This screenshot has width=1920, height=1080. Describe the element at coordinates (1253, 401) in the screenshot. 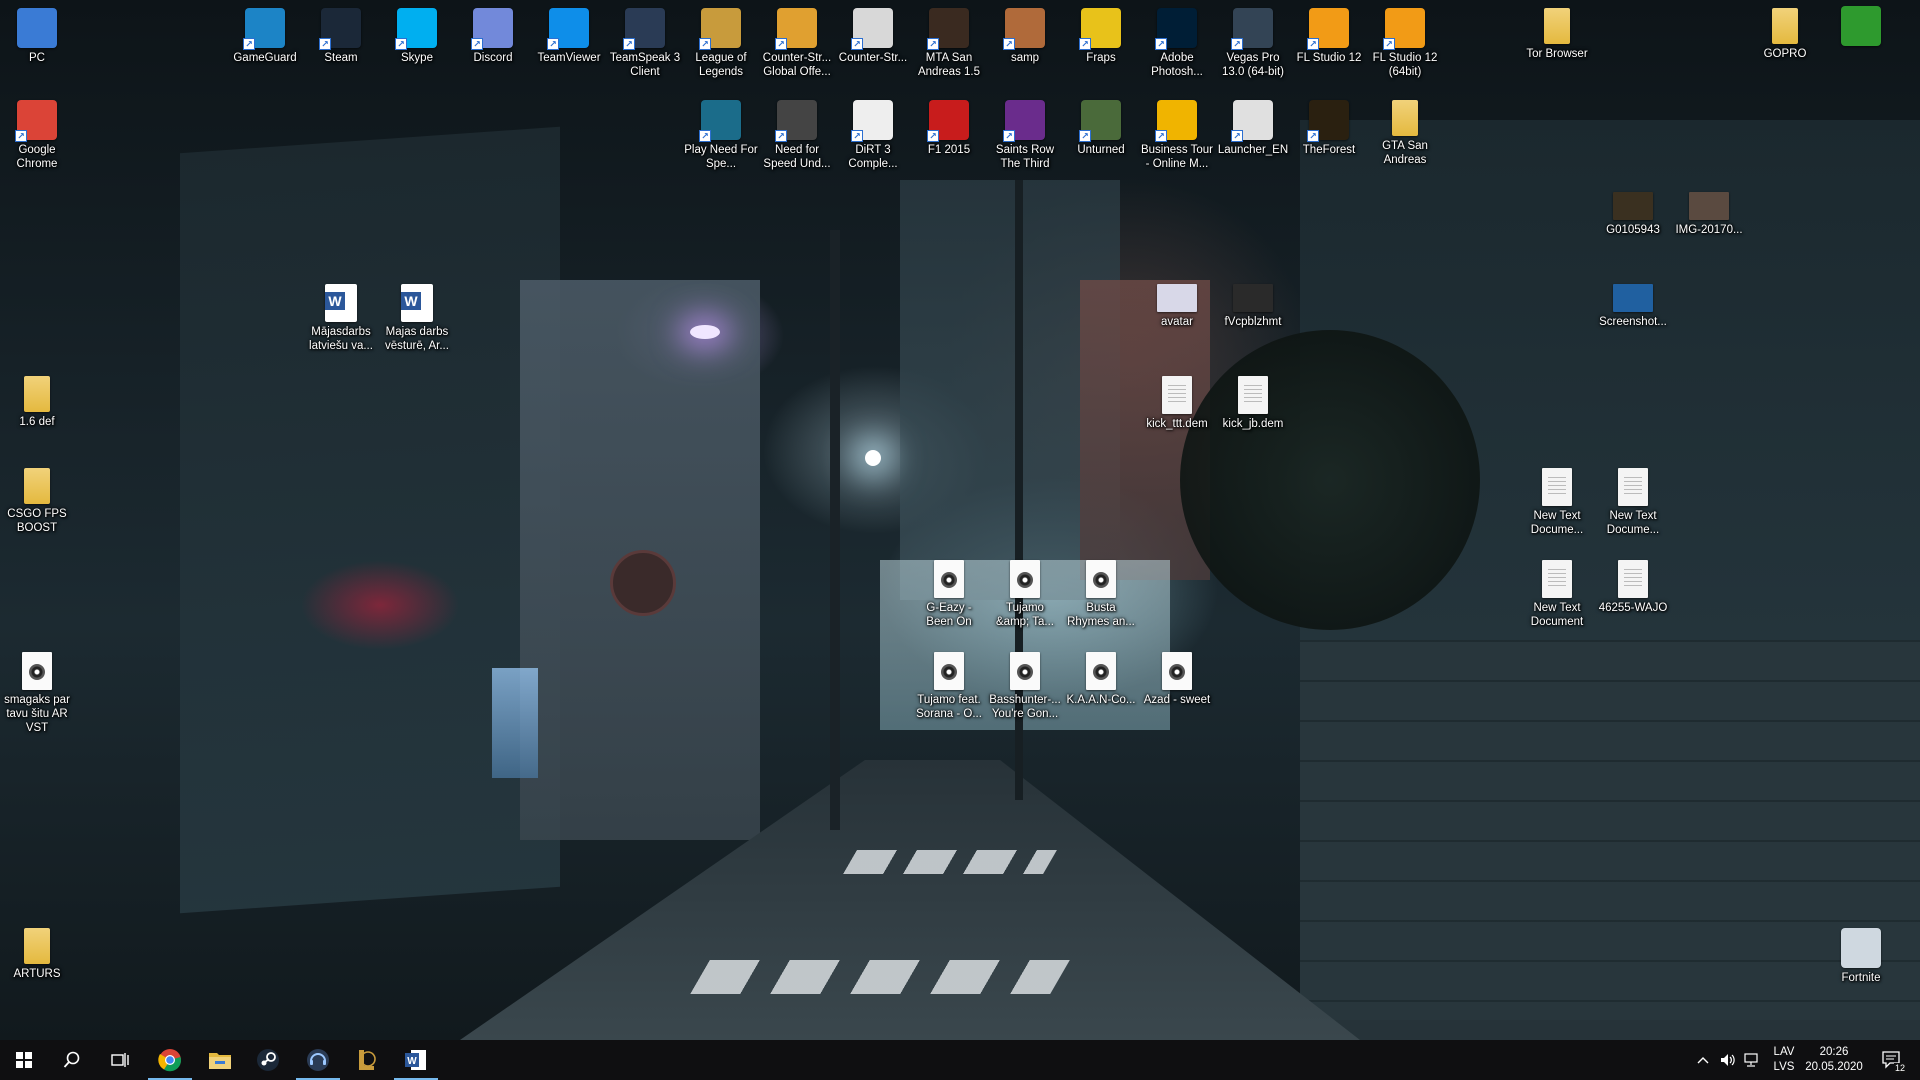

I see `desktop-icon-kickjb: kick_jb.dem` at that location.